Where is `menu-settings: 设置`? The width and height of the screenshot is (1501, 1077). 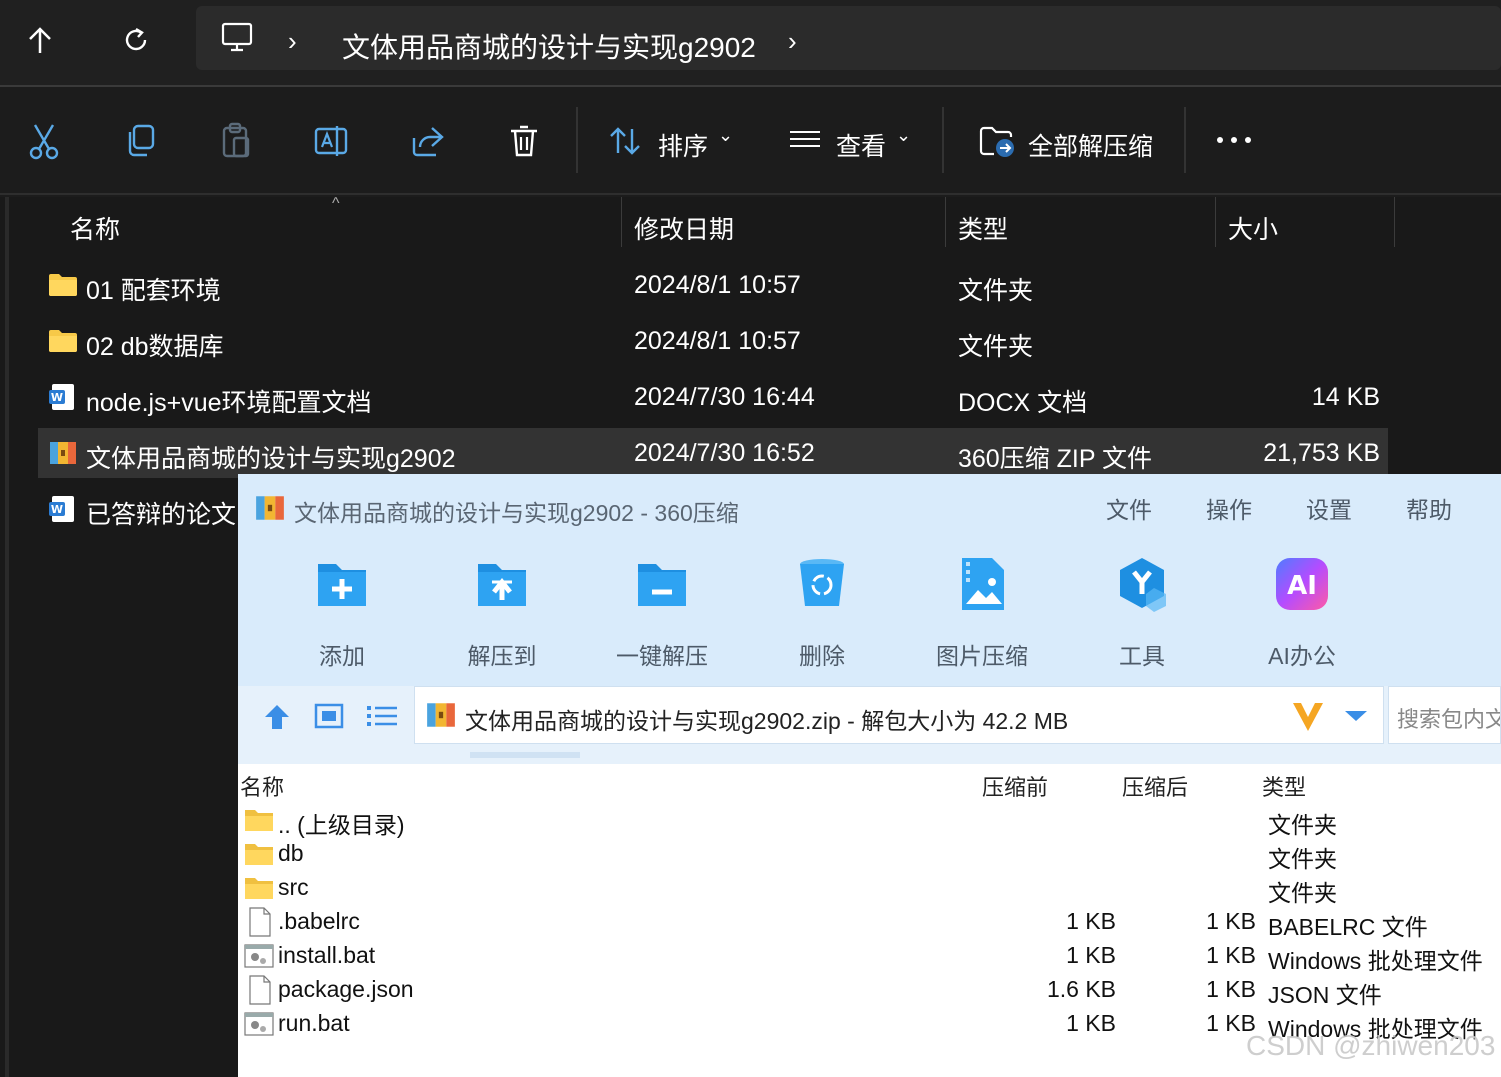 menu-settings: 设置 is located at coordinates (1329, 508).